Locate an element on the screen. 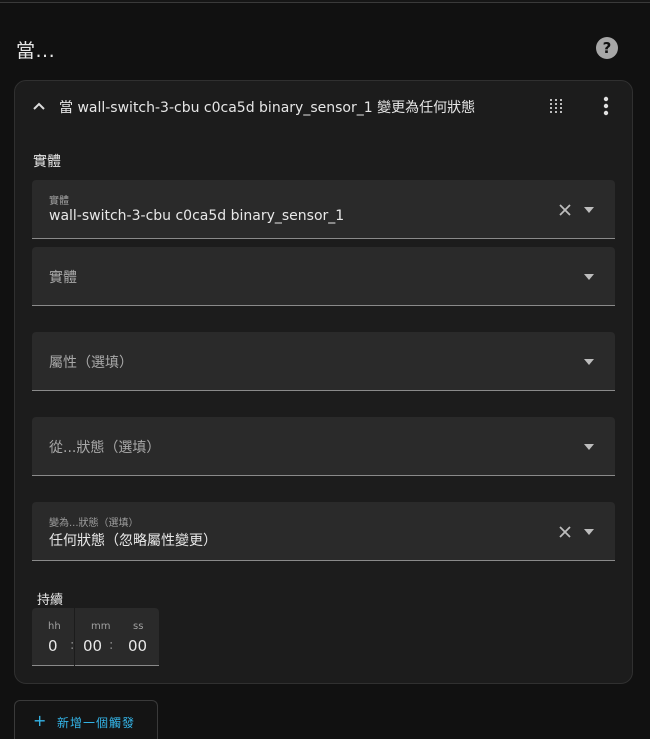 The height and width of the screenshot is (739, 650). entity-field-value: wall-switch-3-cbu c0ca5d binary_sensor_1 is located at coordinates (197, 216).